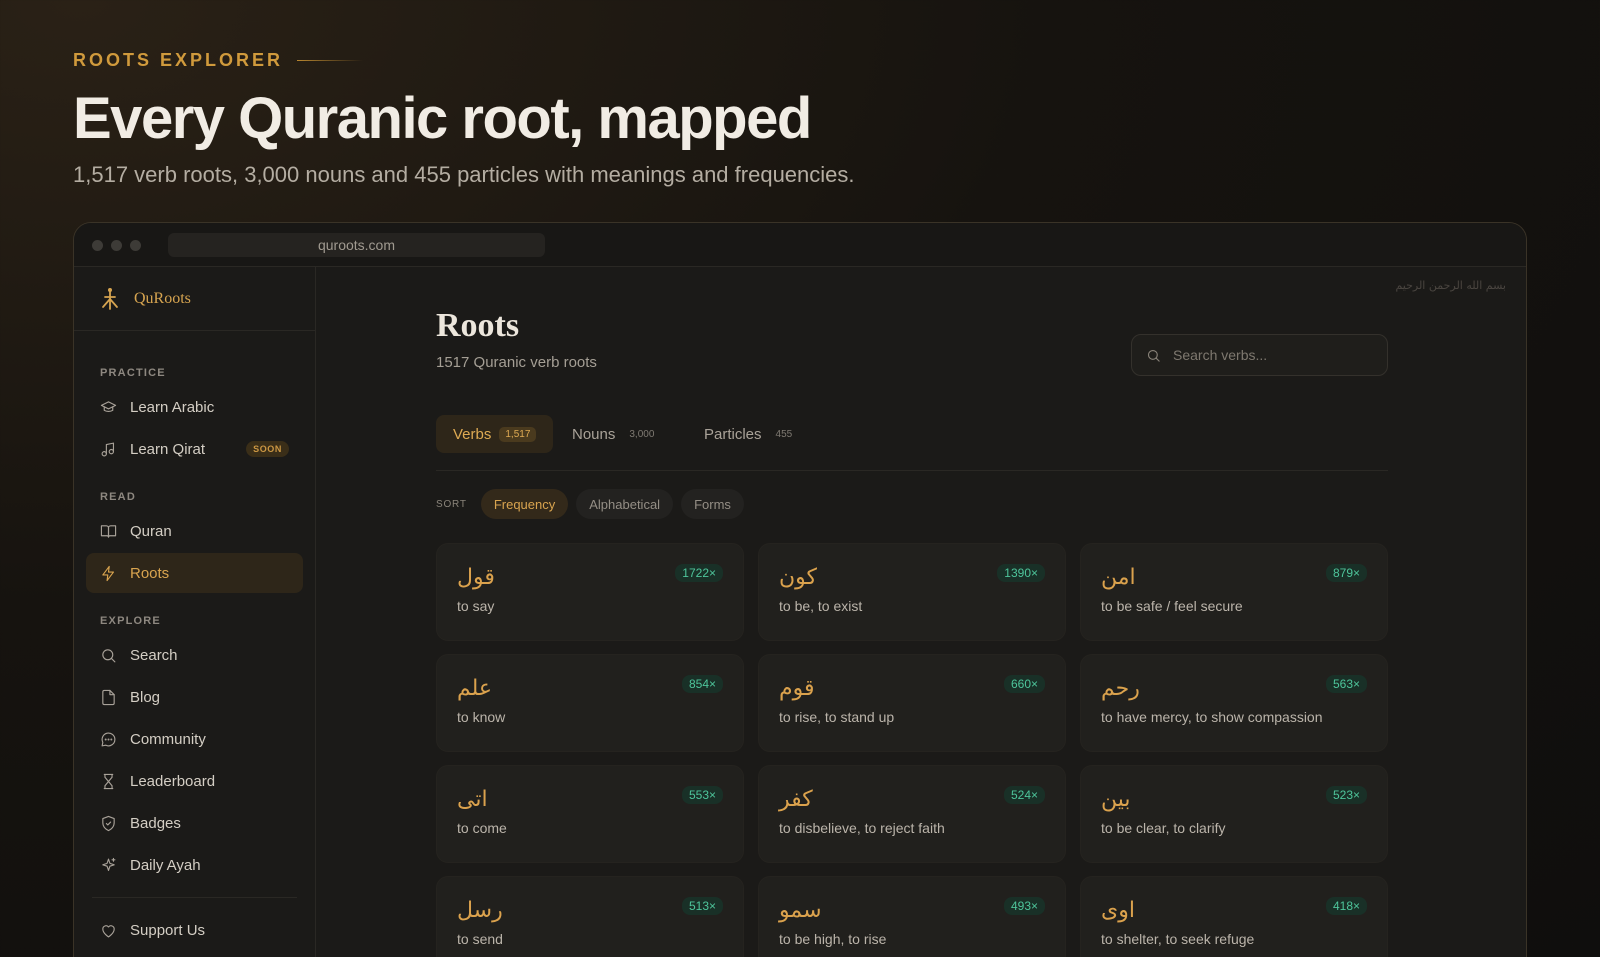 The width and height of the screenshot is (1600, 957). I want to click on page-subtitle: 1517 Quranic verb roots, so click(516, 362).